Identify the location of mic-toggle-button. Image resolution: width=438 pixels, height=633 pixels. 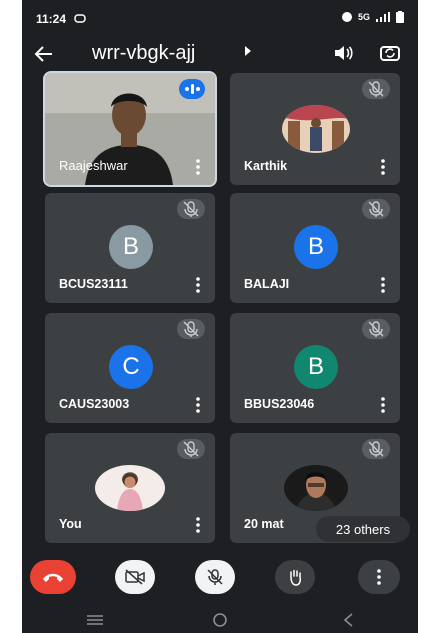
(215, 577).